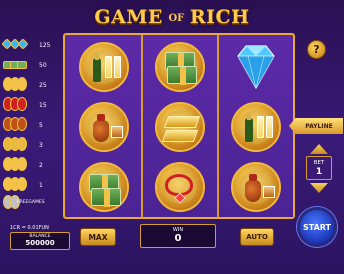 This screenshot has height=274, width=344. Describe the element at coordinates (176, 18) in the screenshot. I see `title-of: OF` at that location.